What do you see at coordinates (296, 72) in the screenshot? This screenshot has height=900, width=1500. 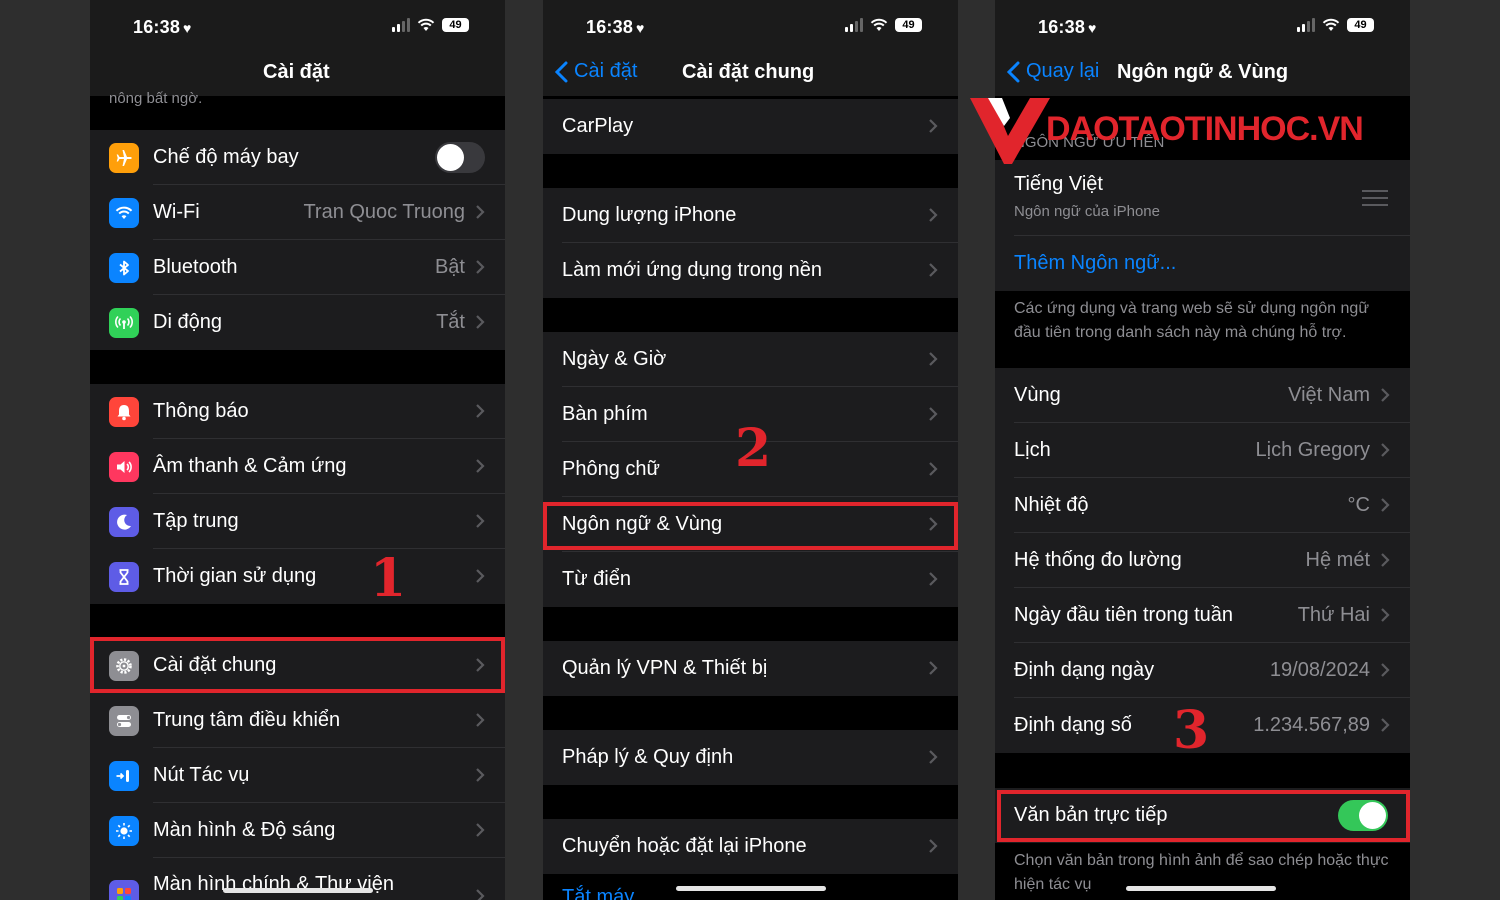 I see `page-title: Cài đặt` at bounding box center [296, 72].